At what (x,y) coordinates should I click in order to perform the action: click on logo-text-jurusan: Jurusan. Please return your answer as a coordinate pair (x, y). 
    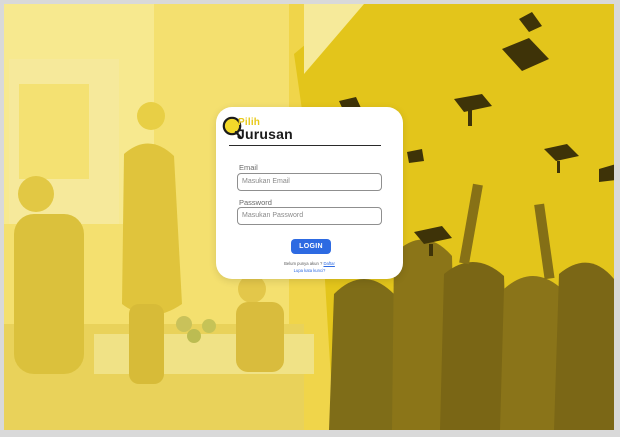
    Looking at the image, I should click on (265, 134).